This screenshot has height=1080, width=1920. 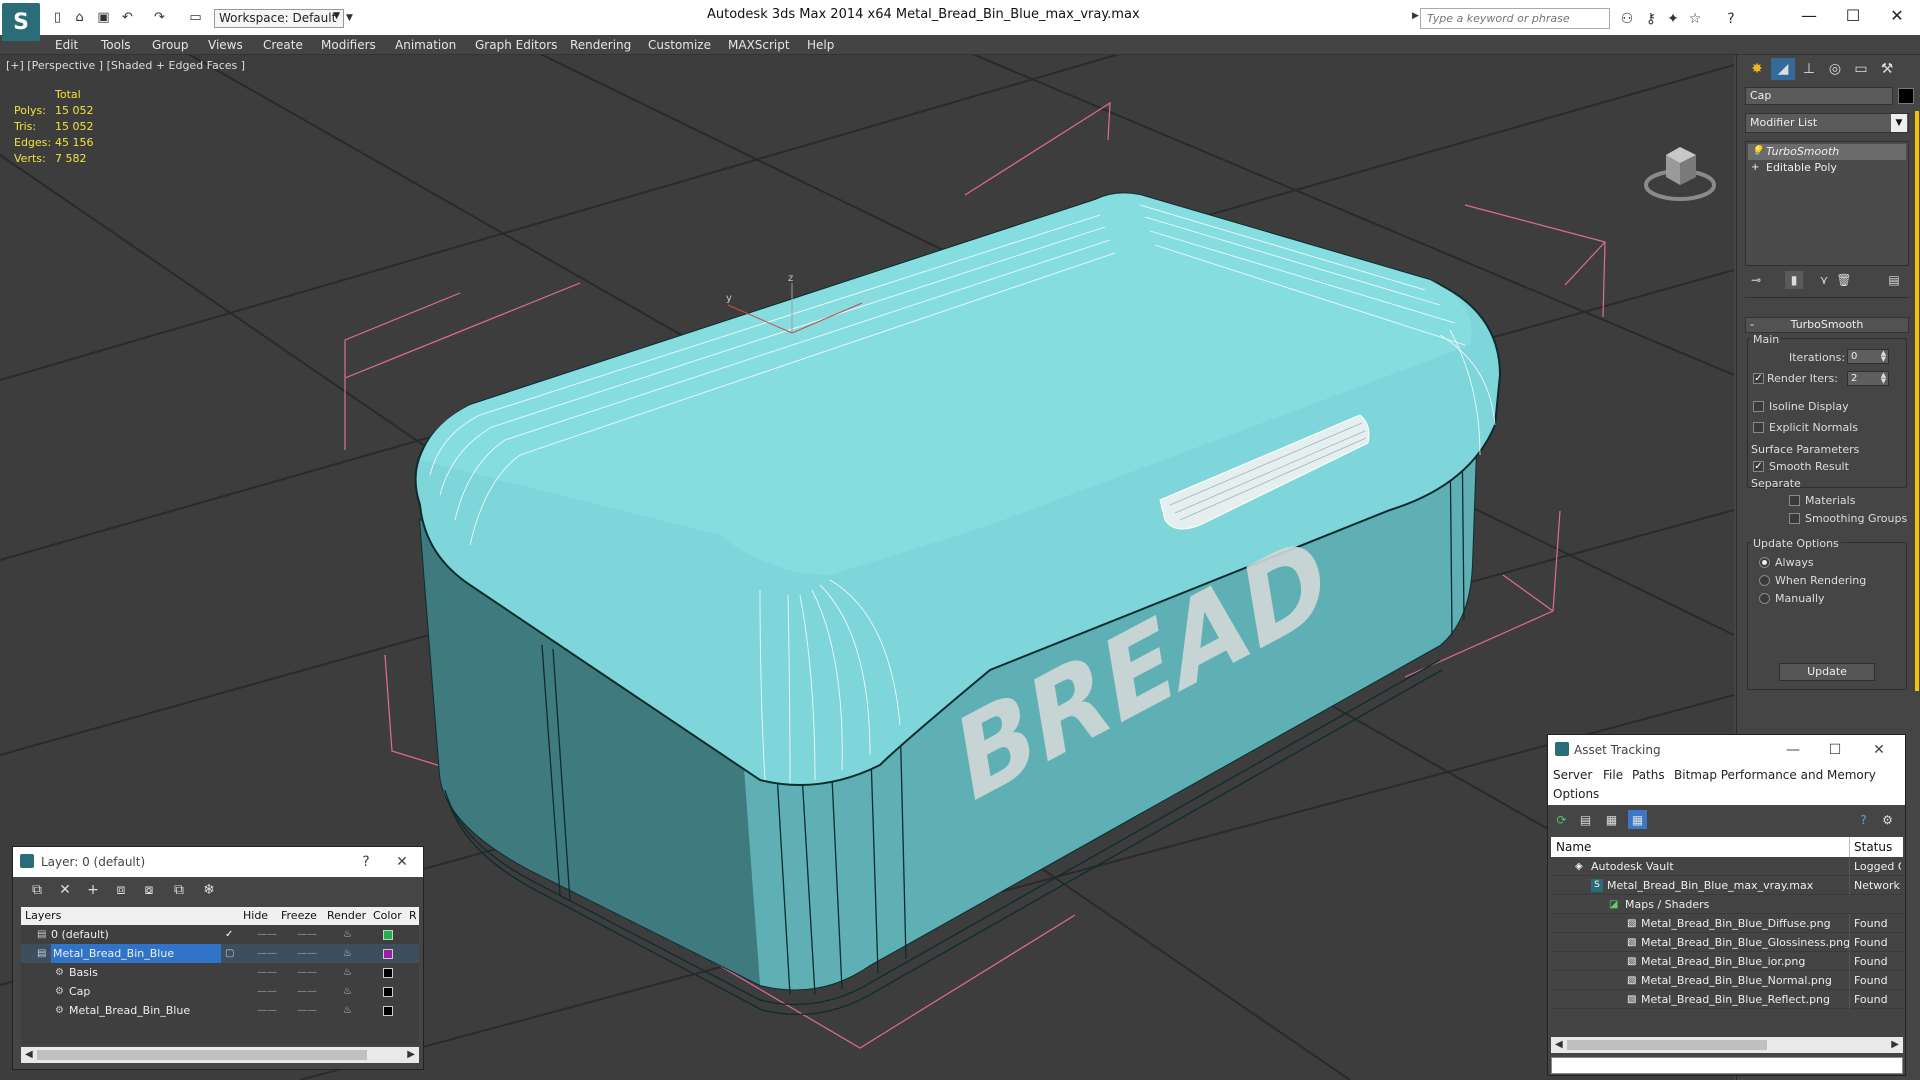 I want to click on menu-edit: Edit, so click(x=66, y=45).